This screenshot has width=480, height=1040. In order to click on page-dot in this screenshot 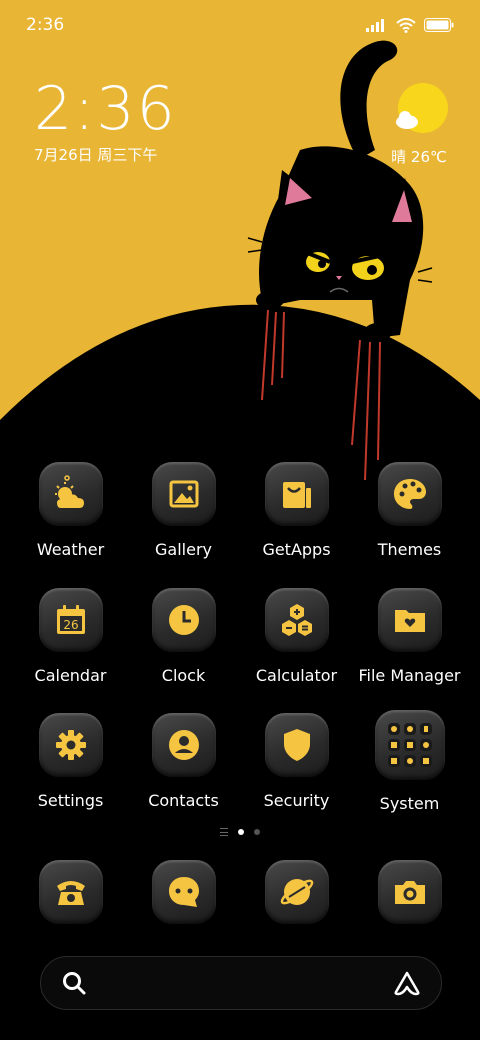, I will do `click(257, 832)`.